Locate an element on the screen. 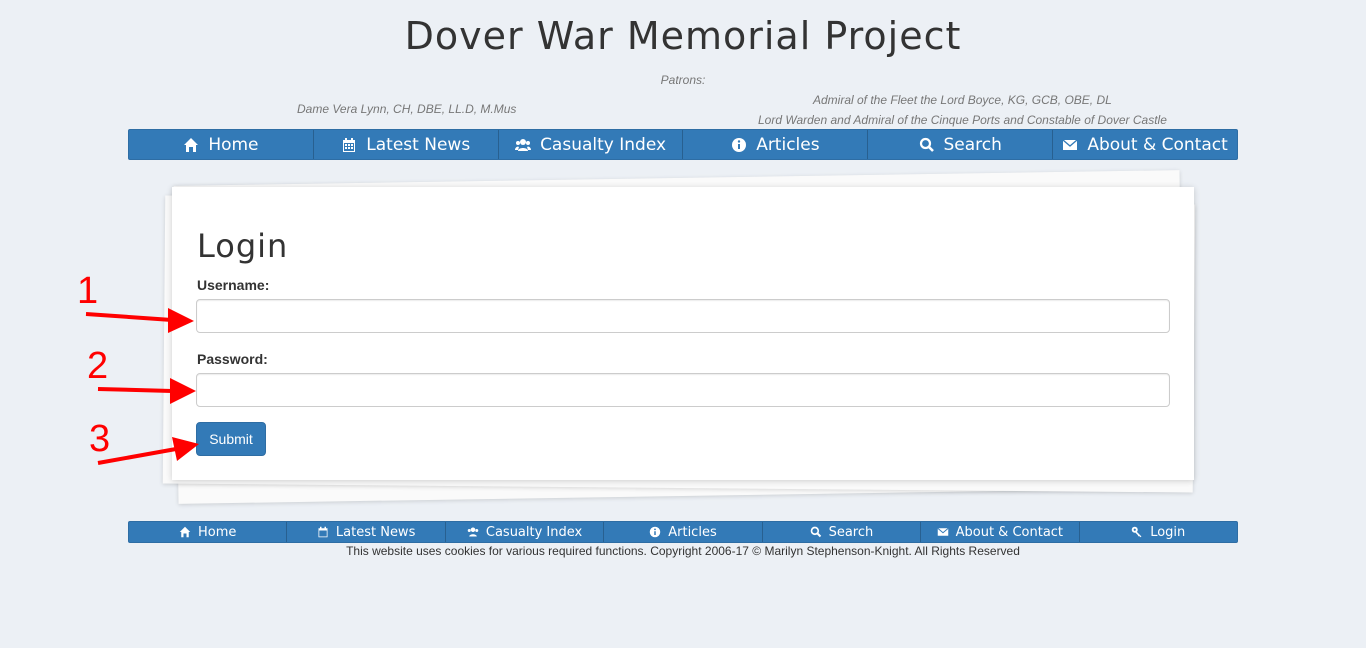  nav-item-articles: Articles is located at coordinates (776, 144).